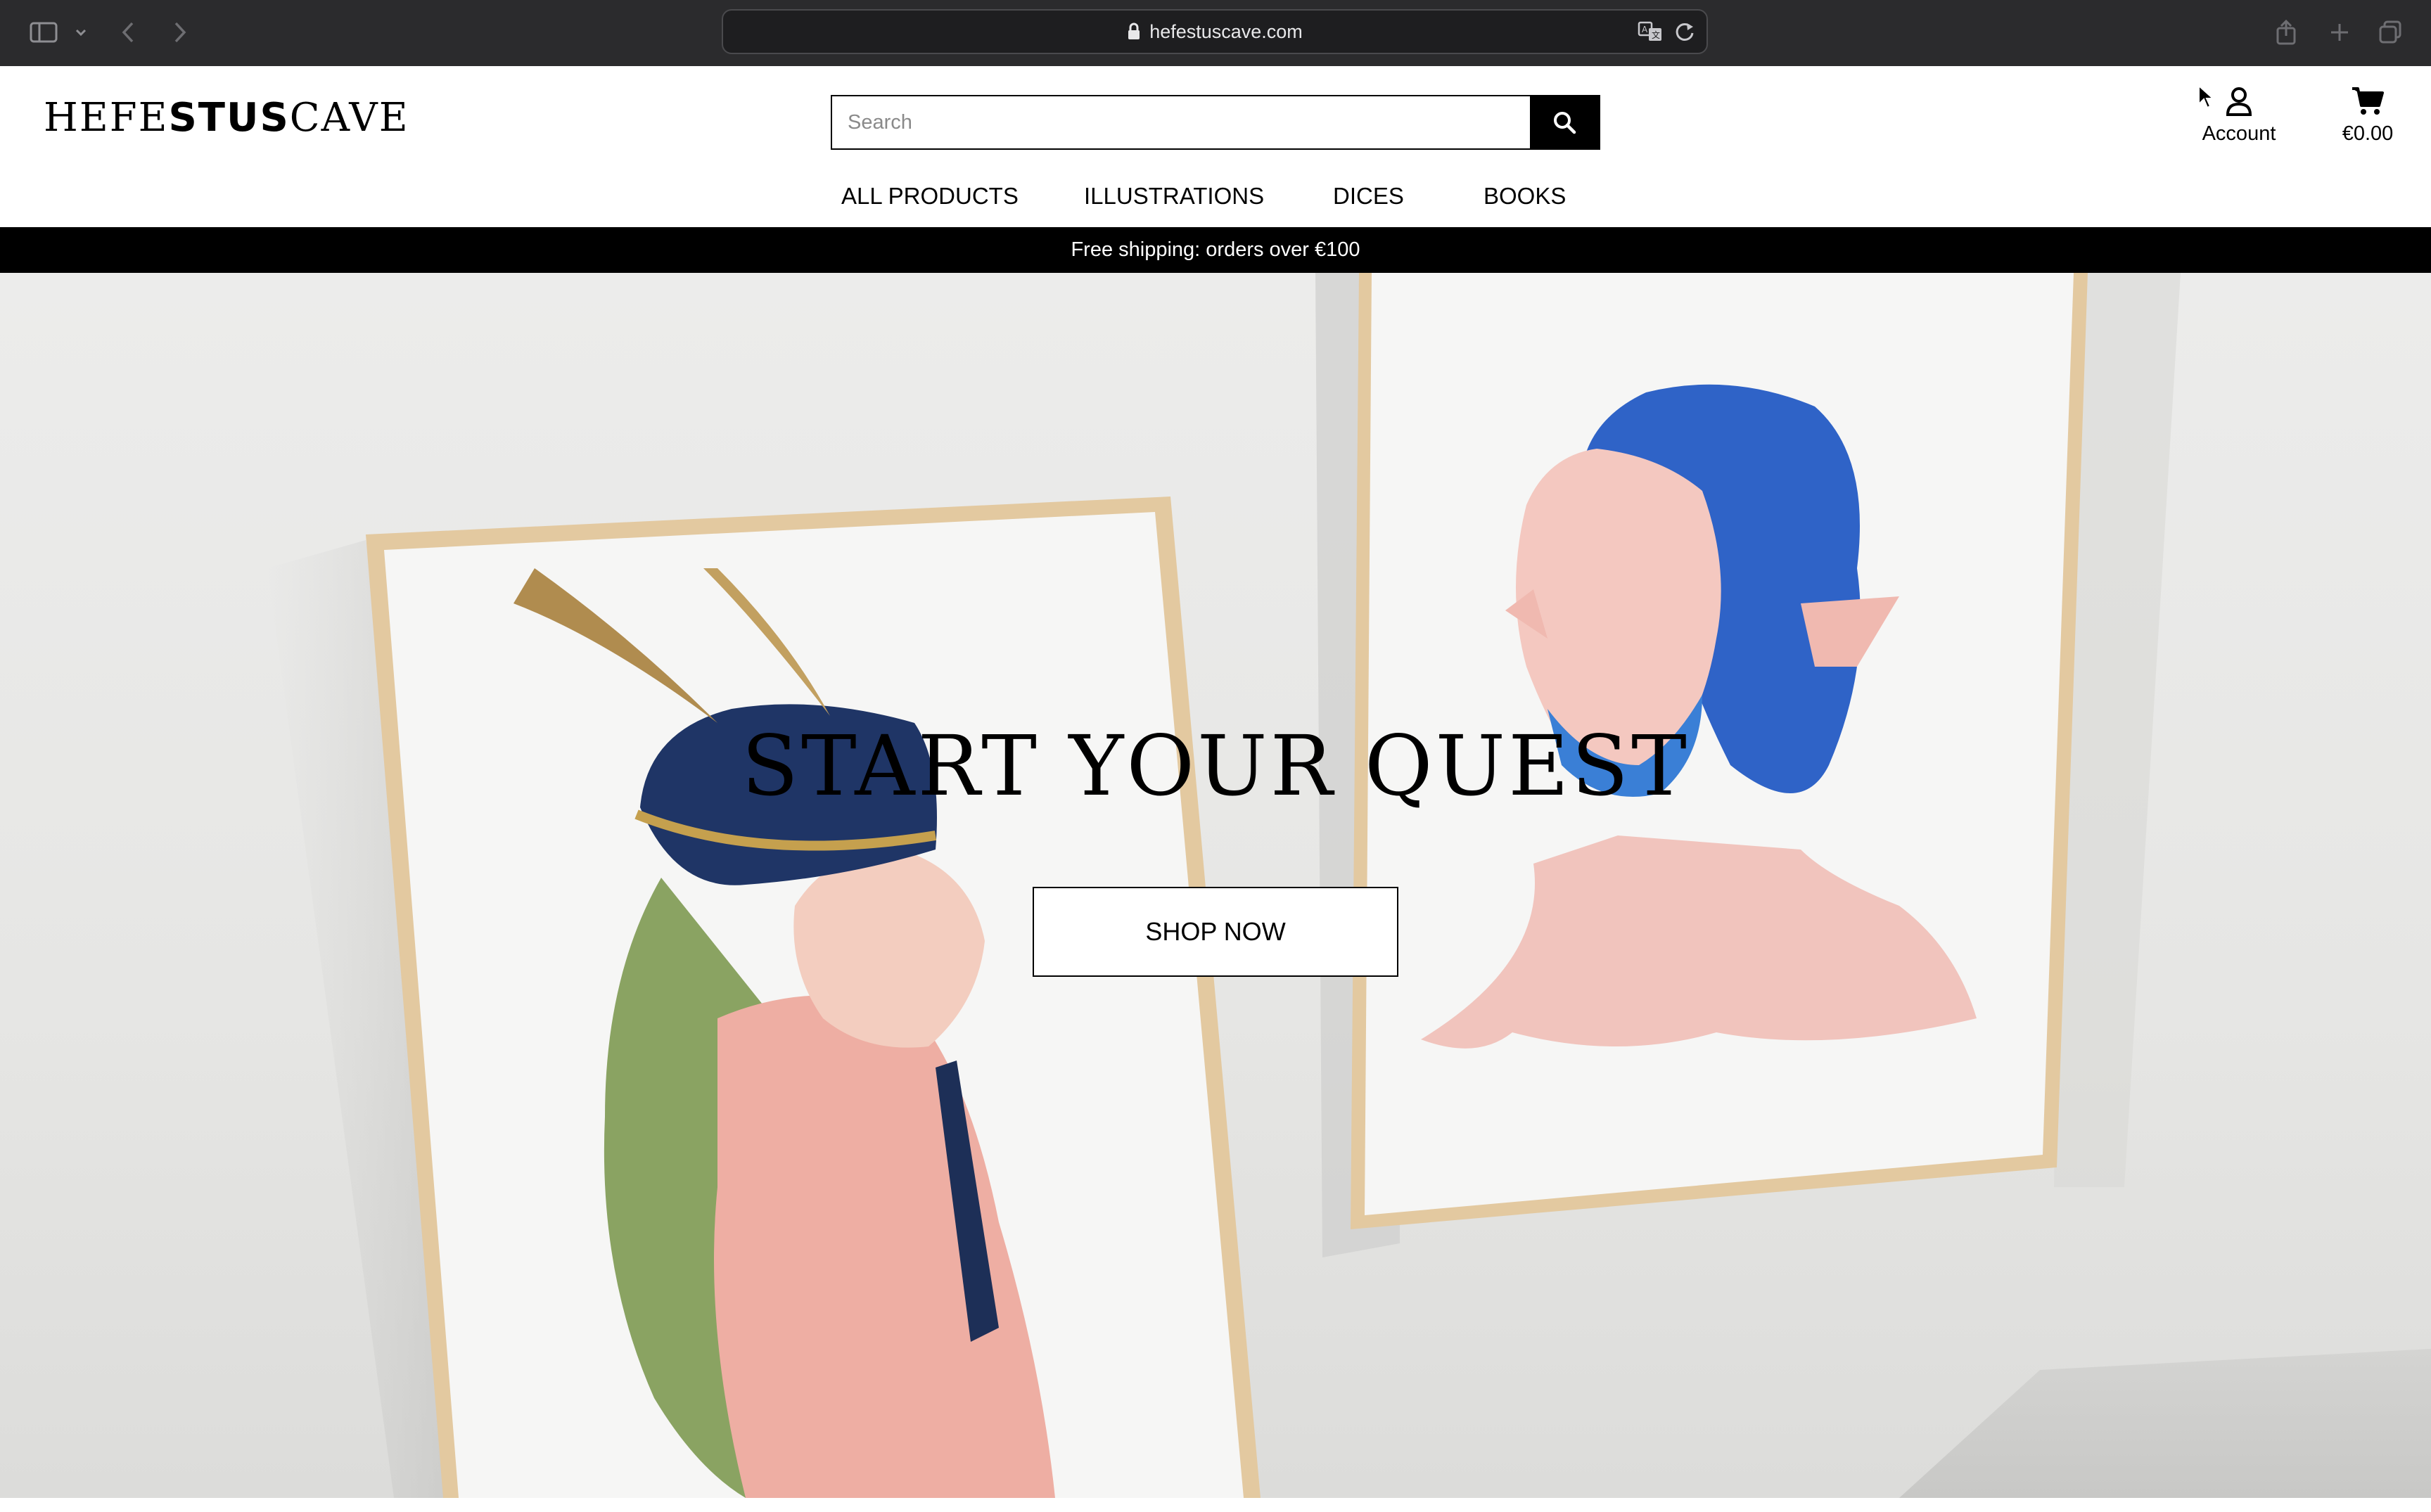 The width and height of the screenshot is (2431, 1512). I want to click on svg-text: A, so click(1645, 29).